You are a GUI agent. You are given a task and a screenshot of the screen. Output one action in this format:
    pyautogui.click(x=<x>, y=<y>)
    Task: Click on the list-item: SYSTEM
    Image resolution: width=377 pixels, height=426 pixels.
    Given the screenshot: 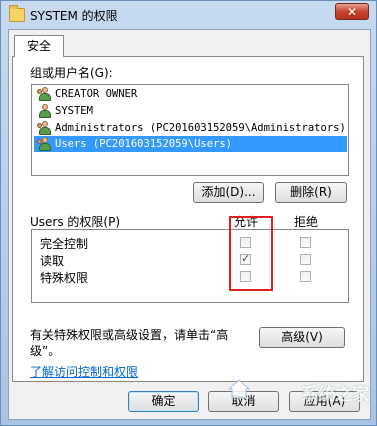 What is the action you would take?
    pyautogui.click(x=190, y=111)
    